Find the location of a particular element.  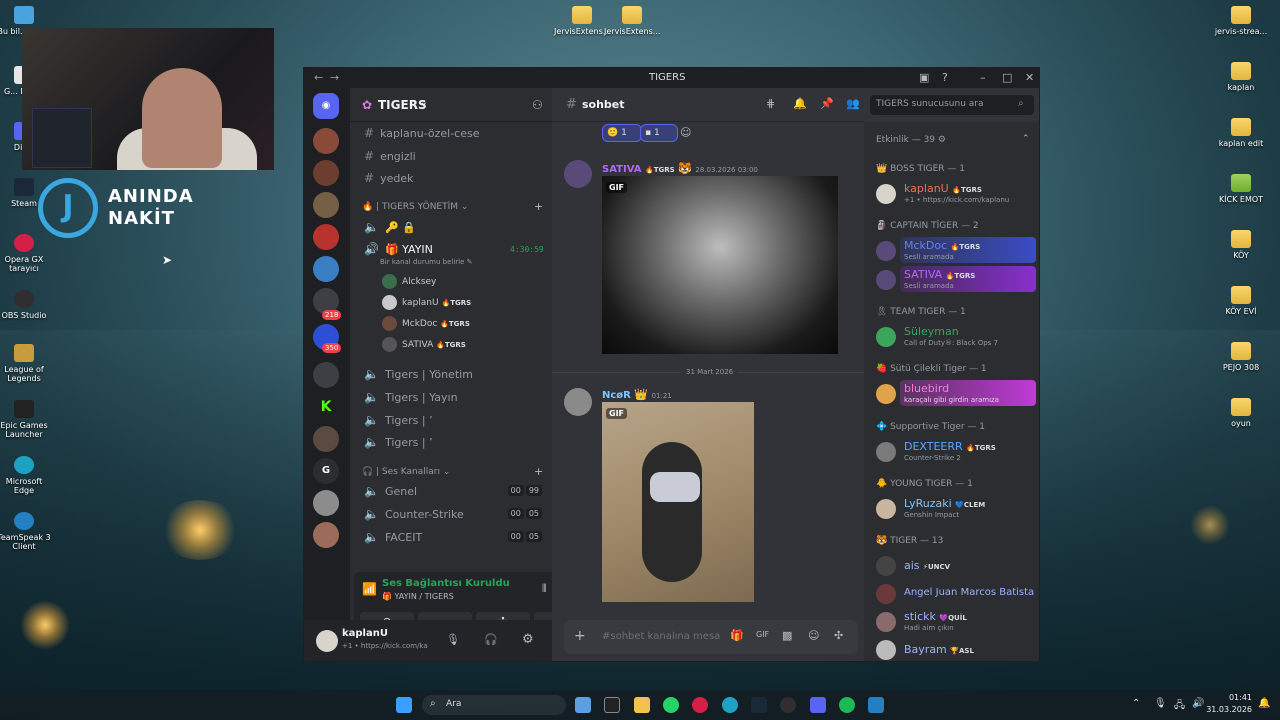

member-item: stickk 💜QUİL Hadi aim çıkın is located at coordinates (956, 622).